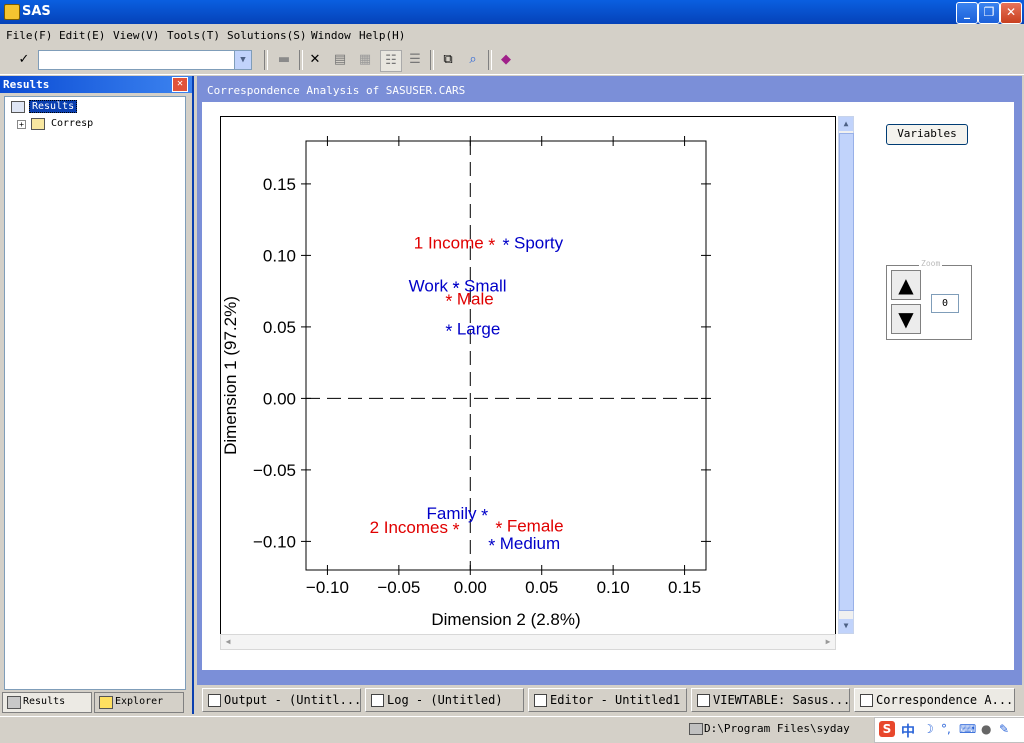  I want to click on toolbar-separator, so click(301, 60).